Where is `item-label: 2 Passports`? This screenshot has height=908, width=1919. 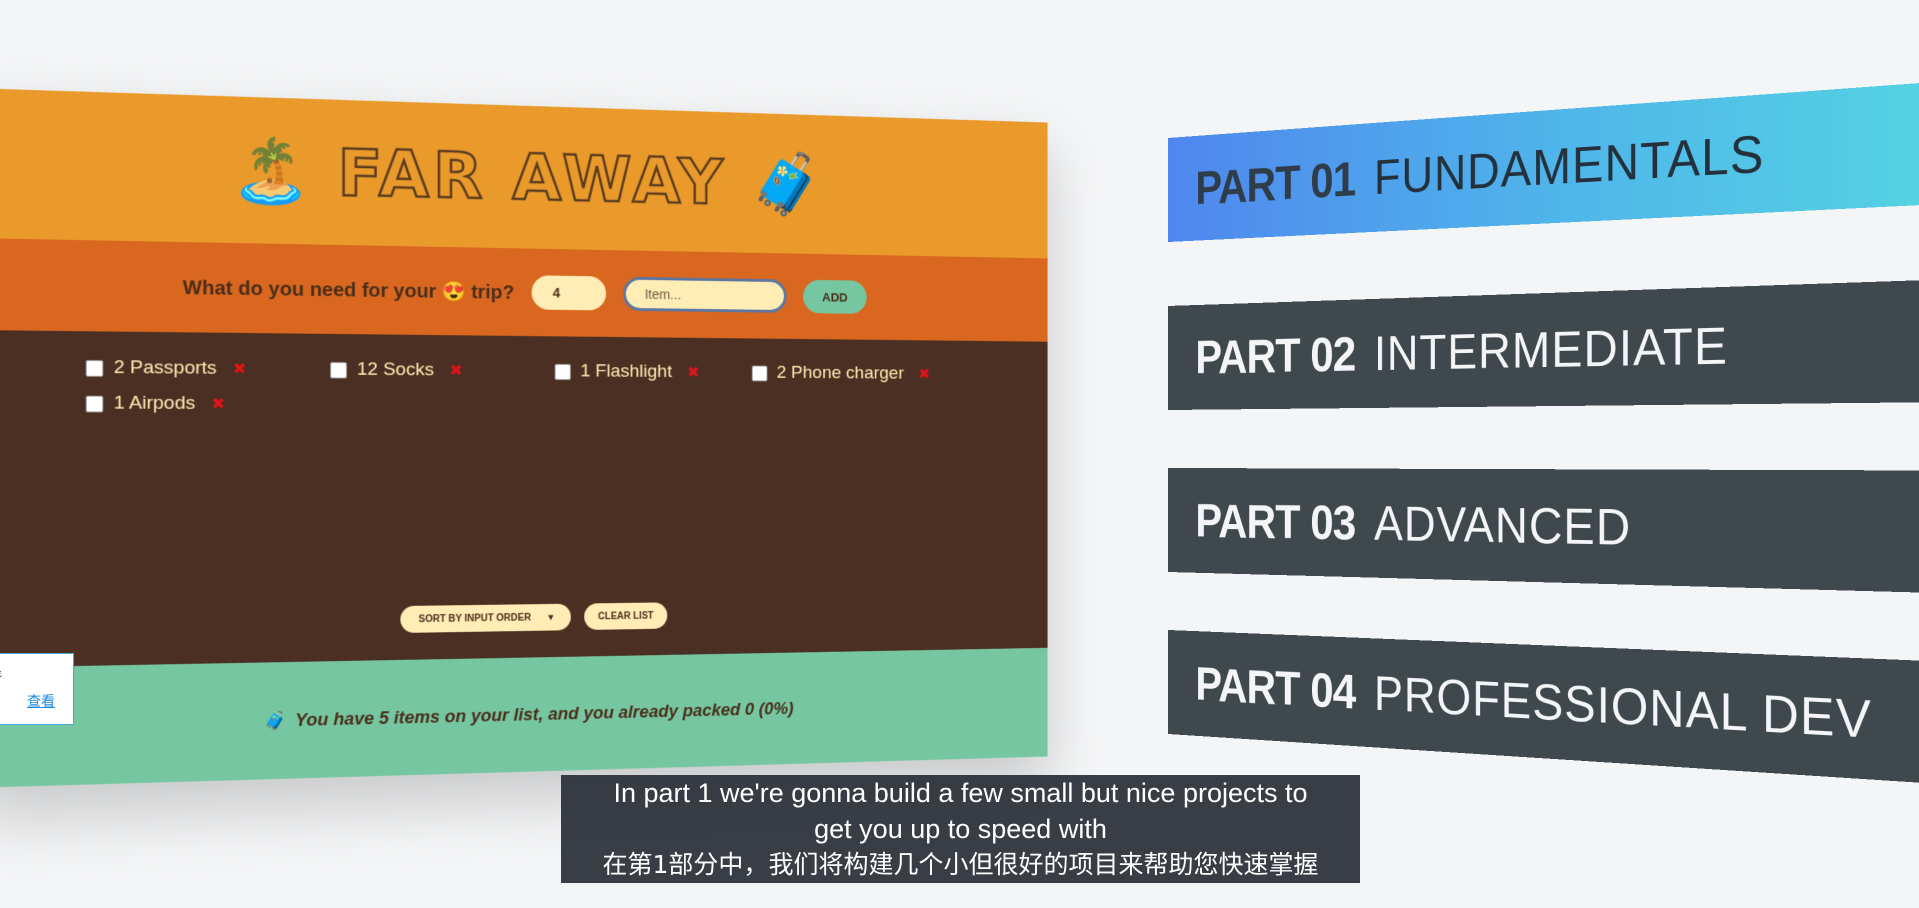
item-label: 2 Passports is located at coordinates (165, 368).